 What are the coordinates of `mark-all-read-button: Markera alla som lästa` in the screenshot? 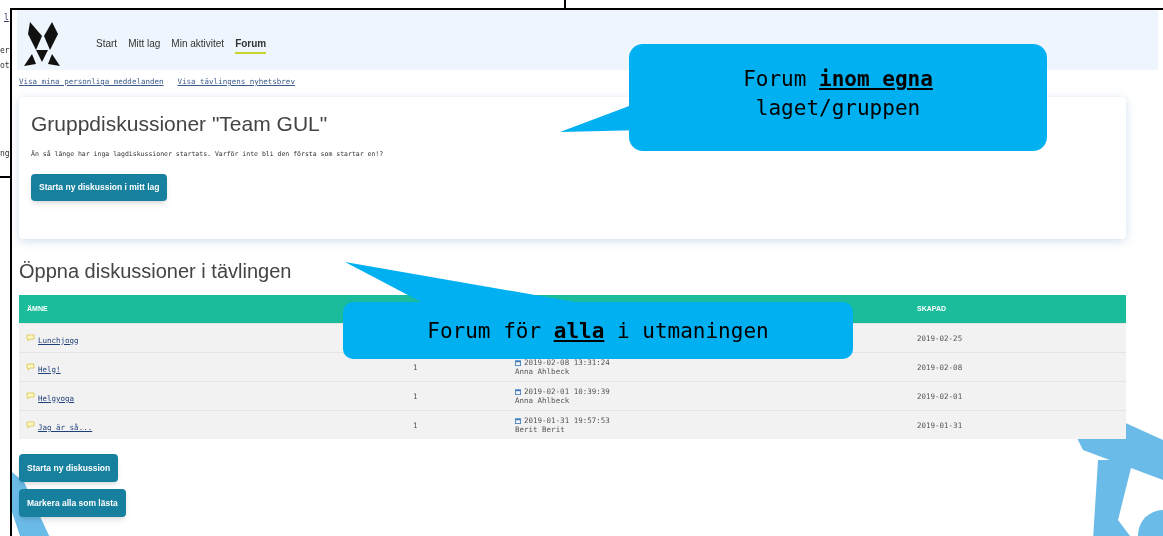 It's located at (72, 503).